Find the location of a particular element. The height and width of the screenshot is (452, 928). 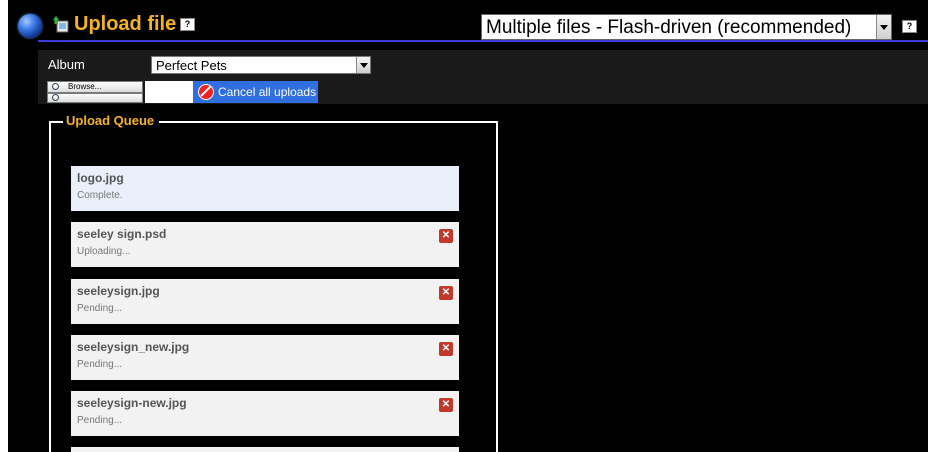

help-icon: ? is located at coordinates (187, 24).